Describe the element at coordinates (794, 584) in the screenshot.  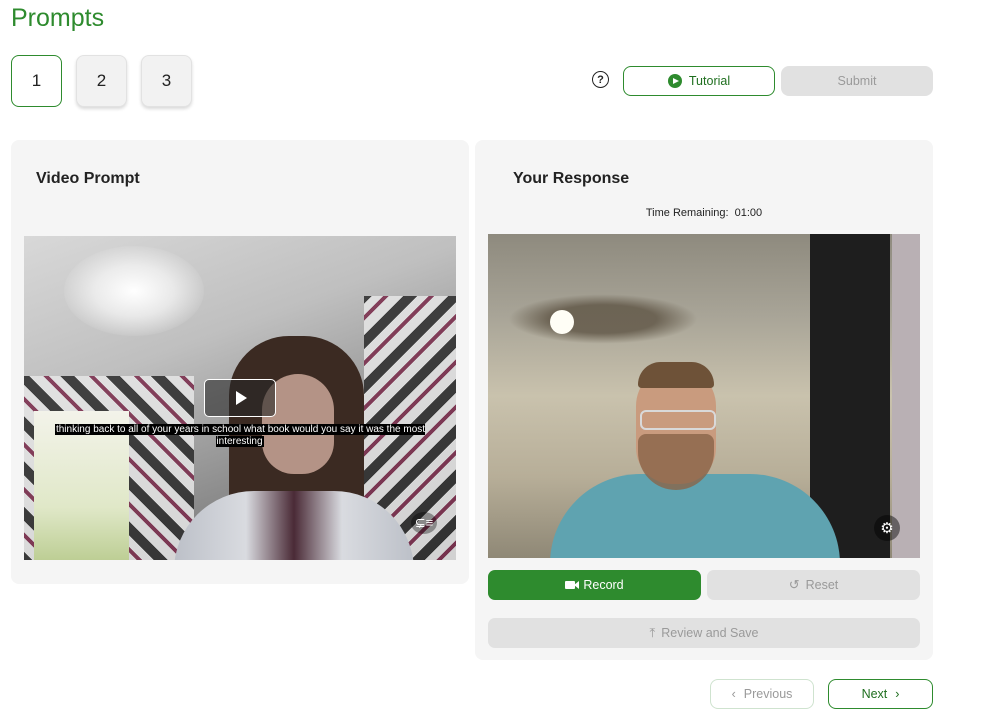
I see `undo-icon: ↺` at that location.